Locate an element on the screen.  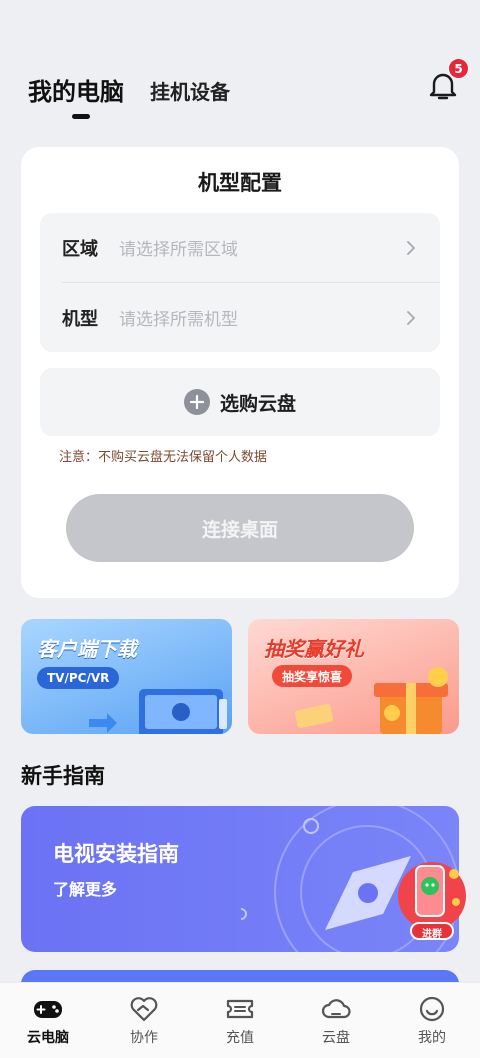
devices-illustration is located at coordinates (158, 711).